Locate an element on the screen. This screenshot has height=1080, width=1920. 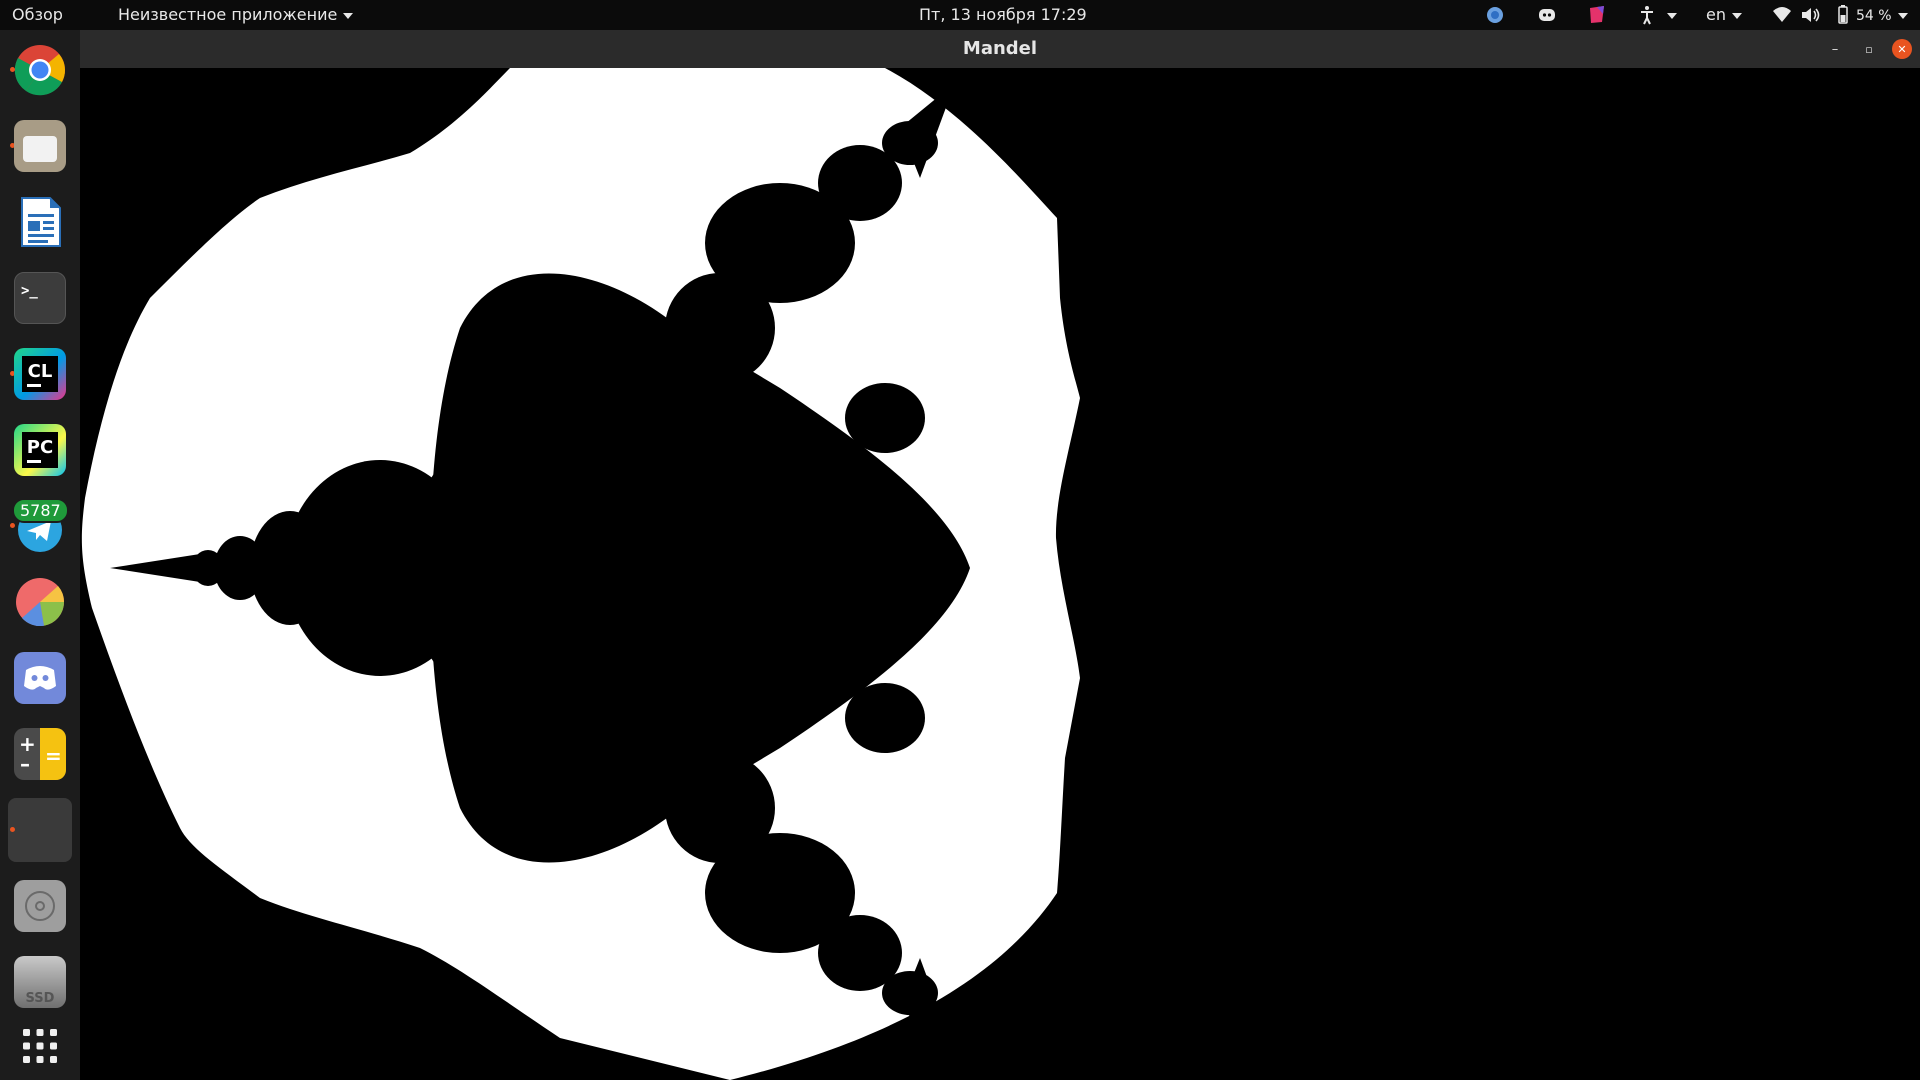
optical-drive-icon is located at coordinates (40, 906).